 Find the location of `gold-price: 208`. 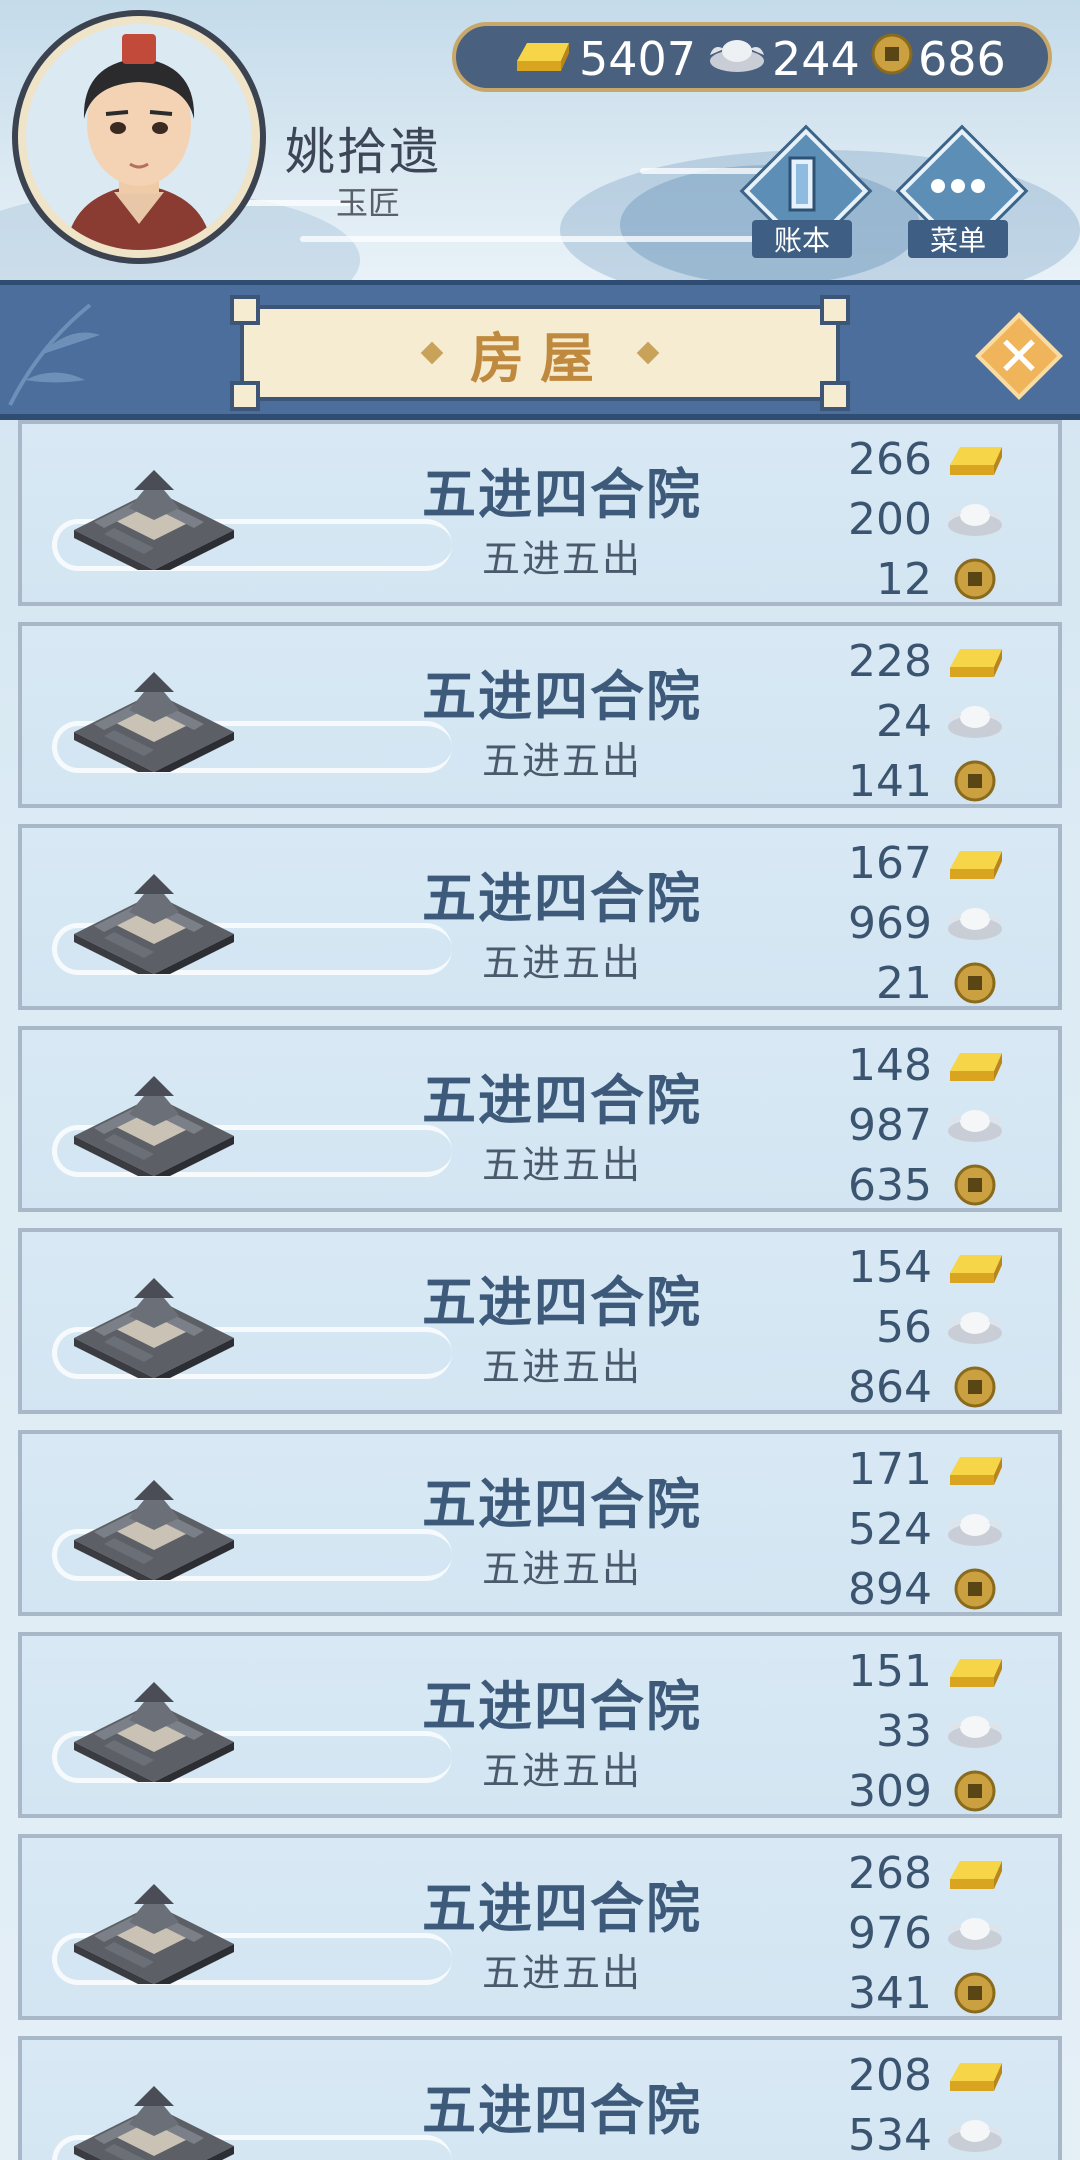

gold-price: 208 is located at coordinates (906, 2075).